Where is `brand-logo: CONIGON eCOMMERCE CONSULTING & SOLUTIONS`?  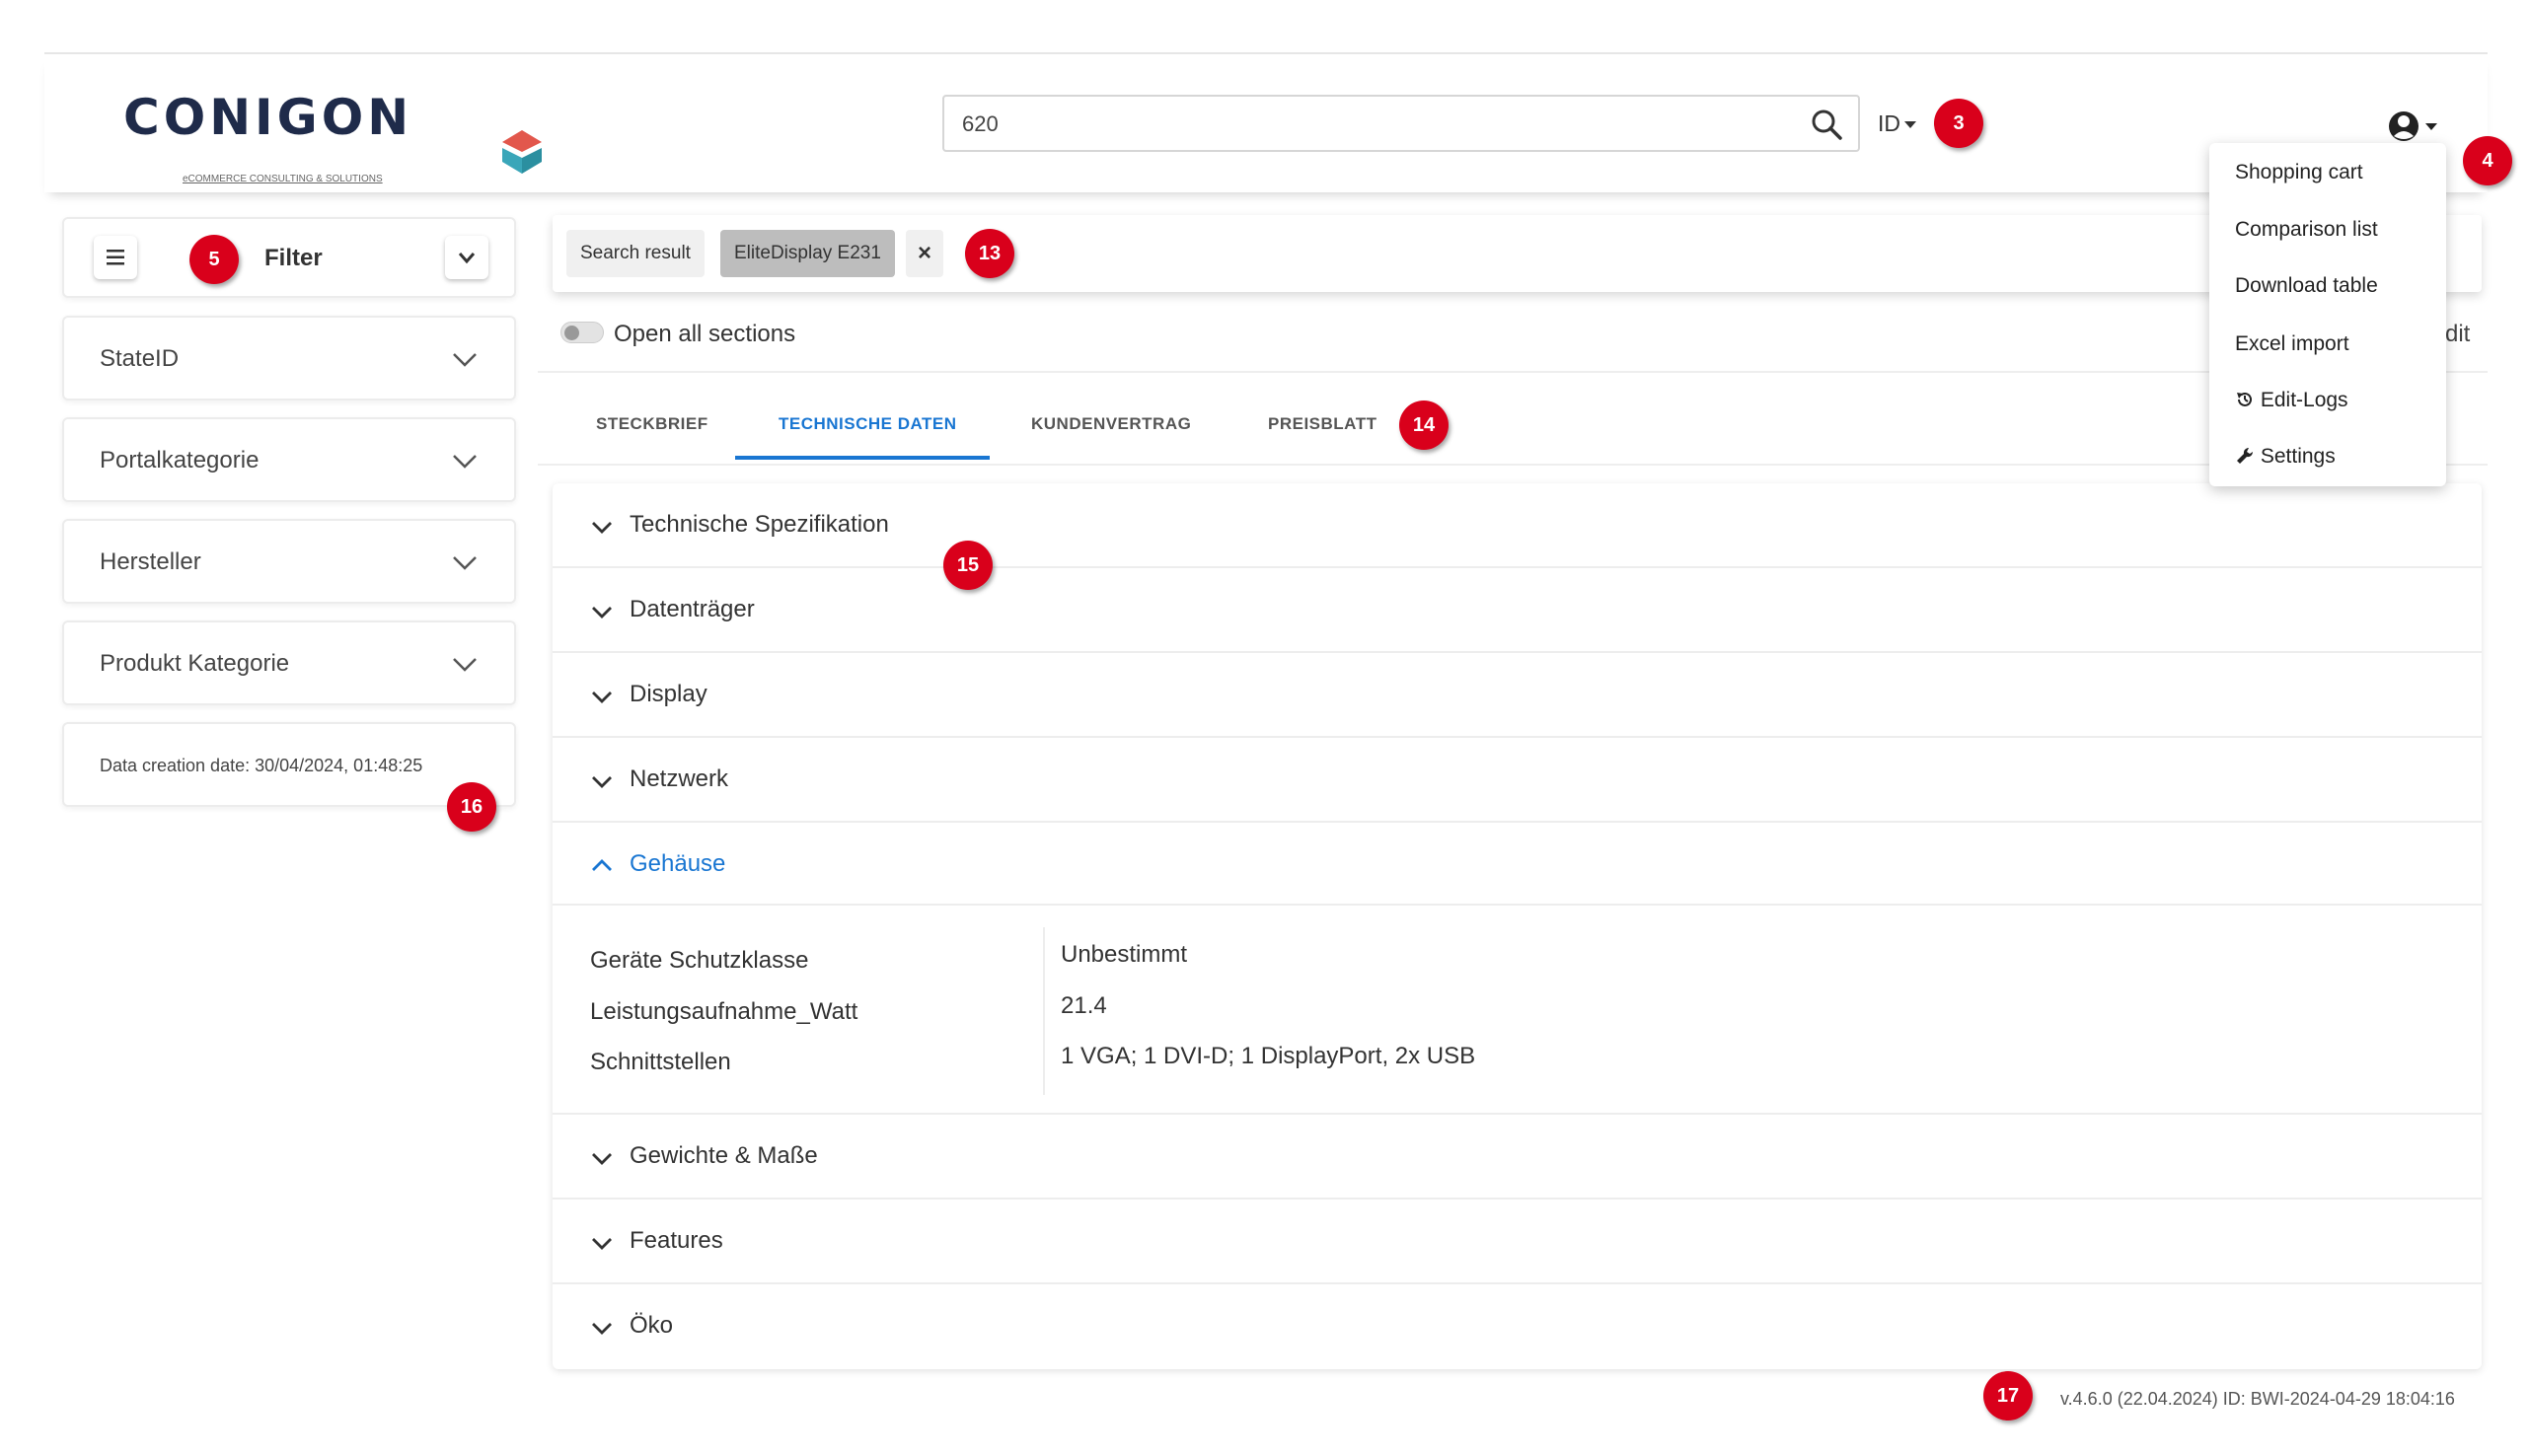
brand-logo: CONIGON eCOMMERCE CONSULTING & SOLUTIONS is located at coordinates (332, 136).